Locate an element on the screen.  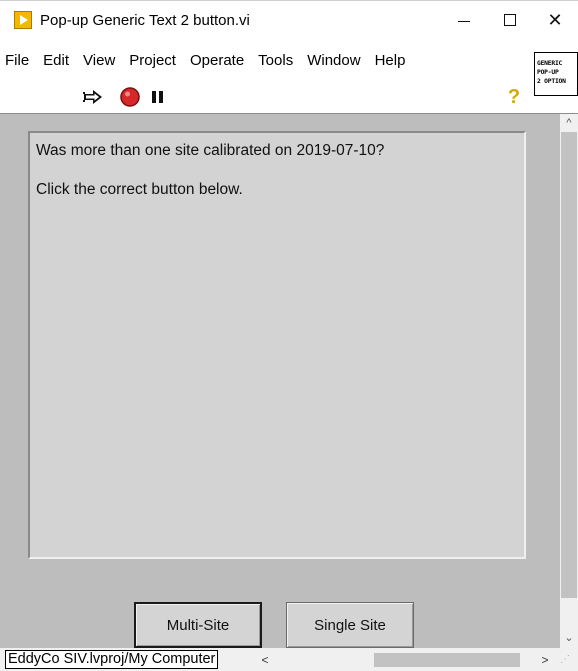
menu-edit: Edit is located at coordinates (56, 61).